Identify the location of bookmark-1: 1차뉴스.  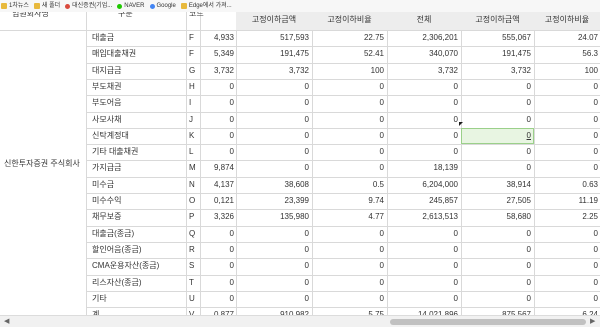
(15, 6).